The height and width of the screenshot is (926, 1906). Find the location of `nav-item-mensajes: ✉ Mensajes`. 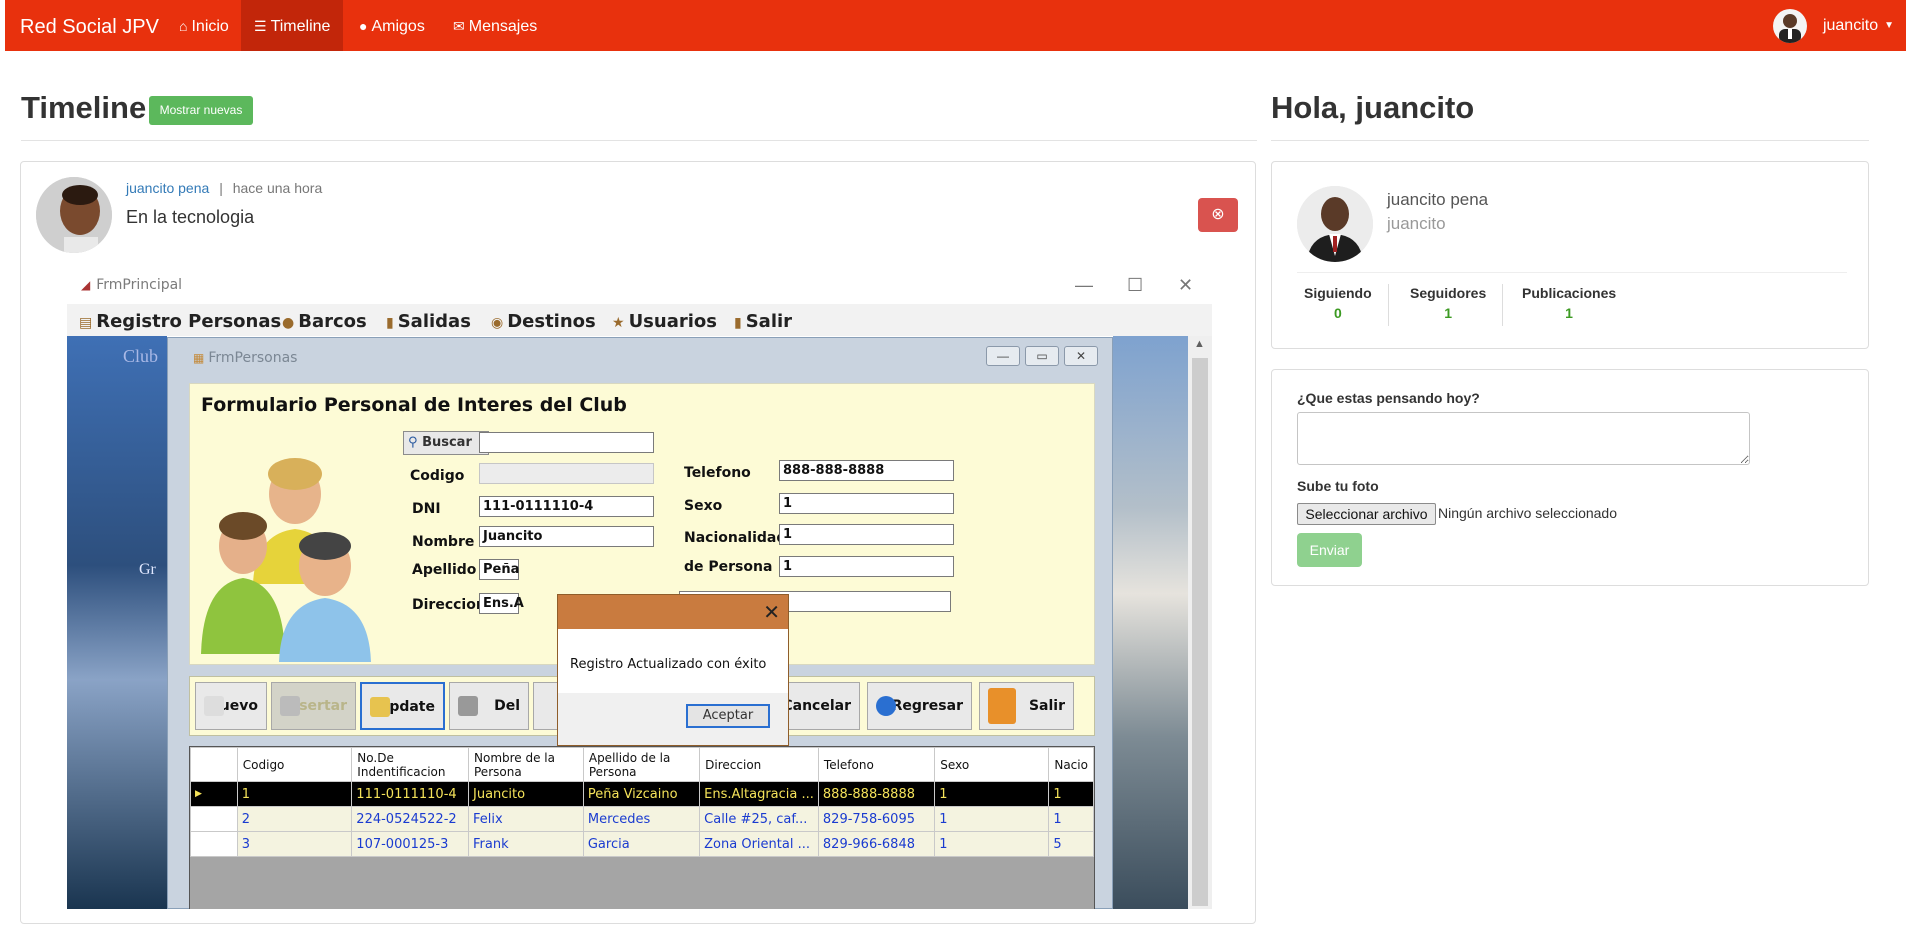

nav-item-mensajes: ✉ Mensajes is located at coordinates (495, 25).